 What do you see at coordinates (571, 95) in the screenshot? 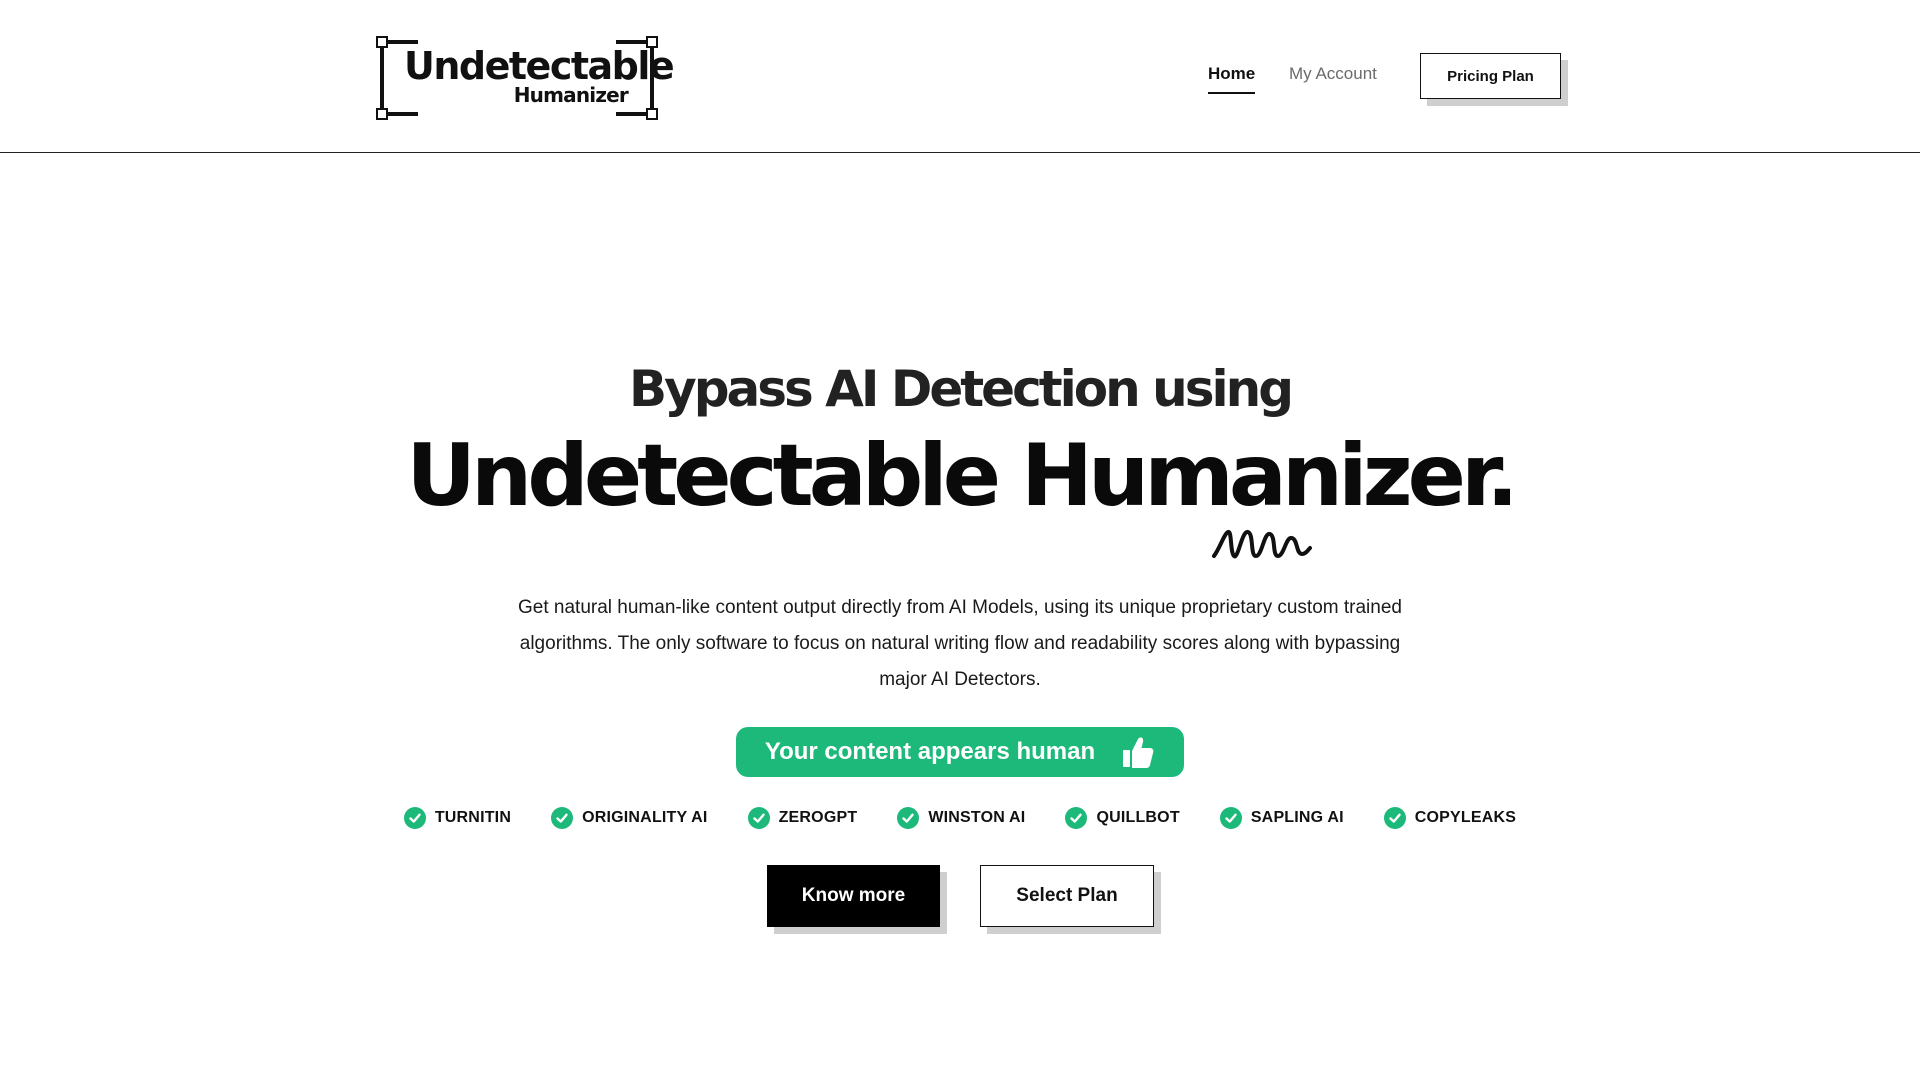
I see `logo-subtitle: Humanizer` at bounding box center [571, 95].